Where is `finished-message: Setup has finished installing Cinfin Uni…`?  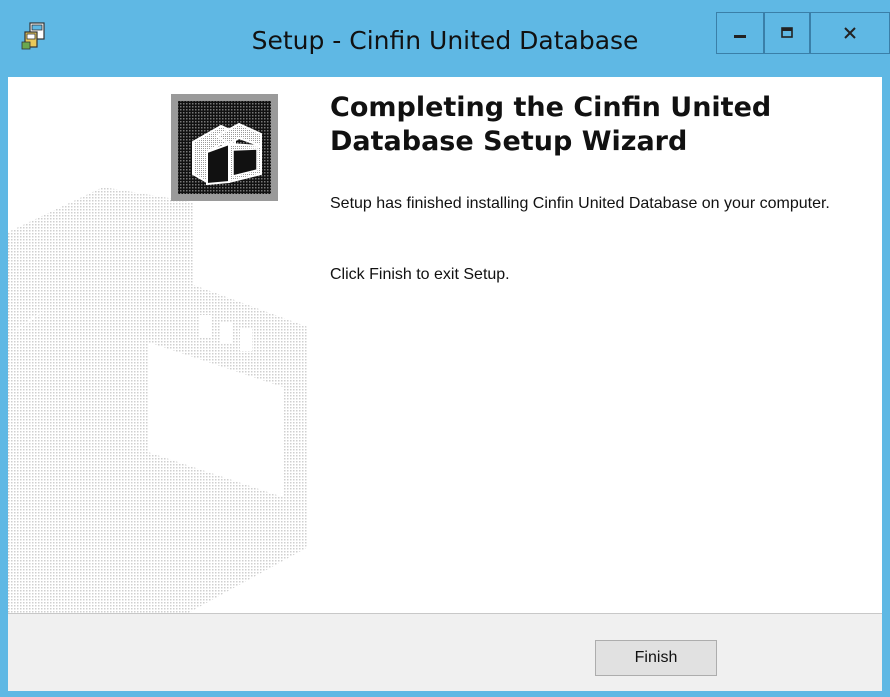 finished-message: Setup has finished installing Cinfin Uni… is located at coordinates (580, 203).